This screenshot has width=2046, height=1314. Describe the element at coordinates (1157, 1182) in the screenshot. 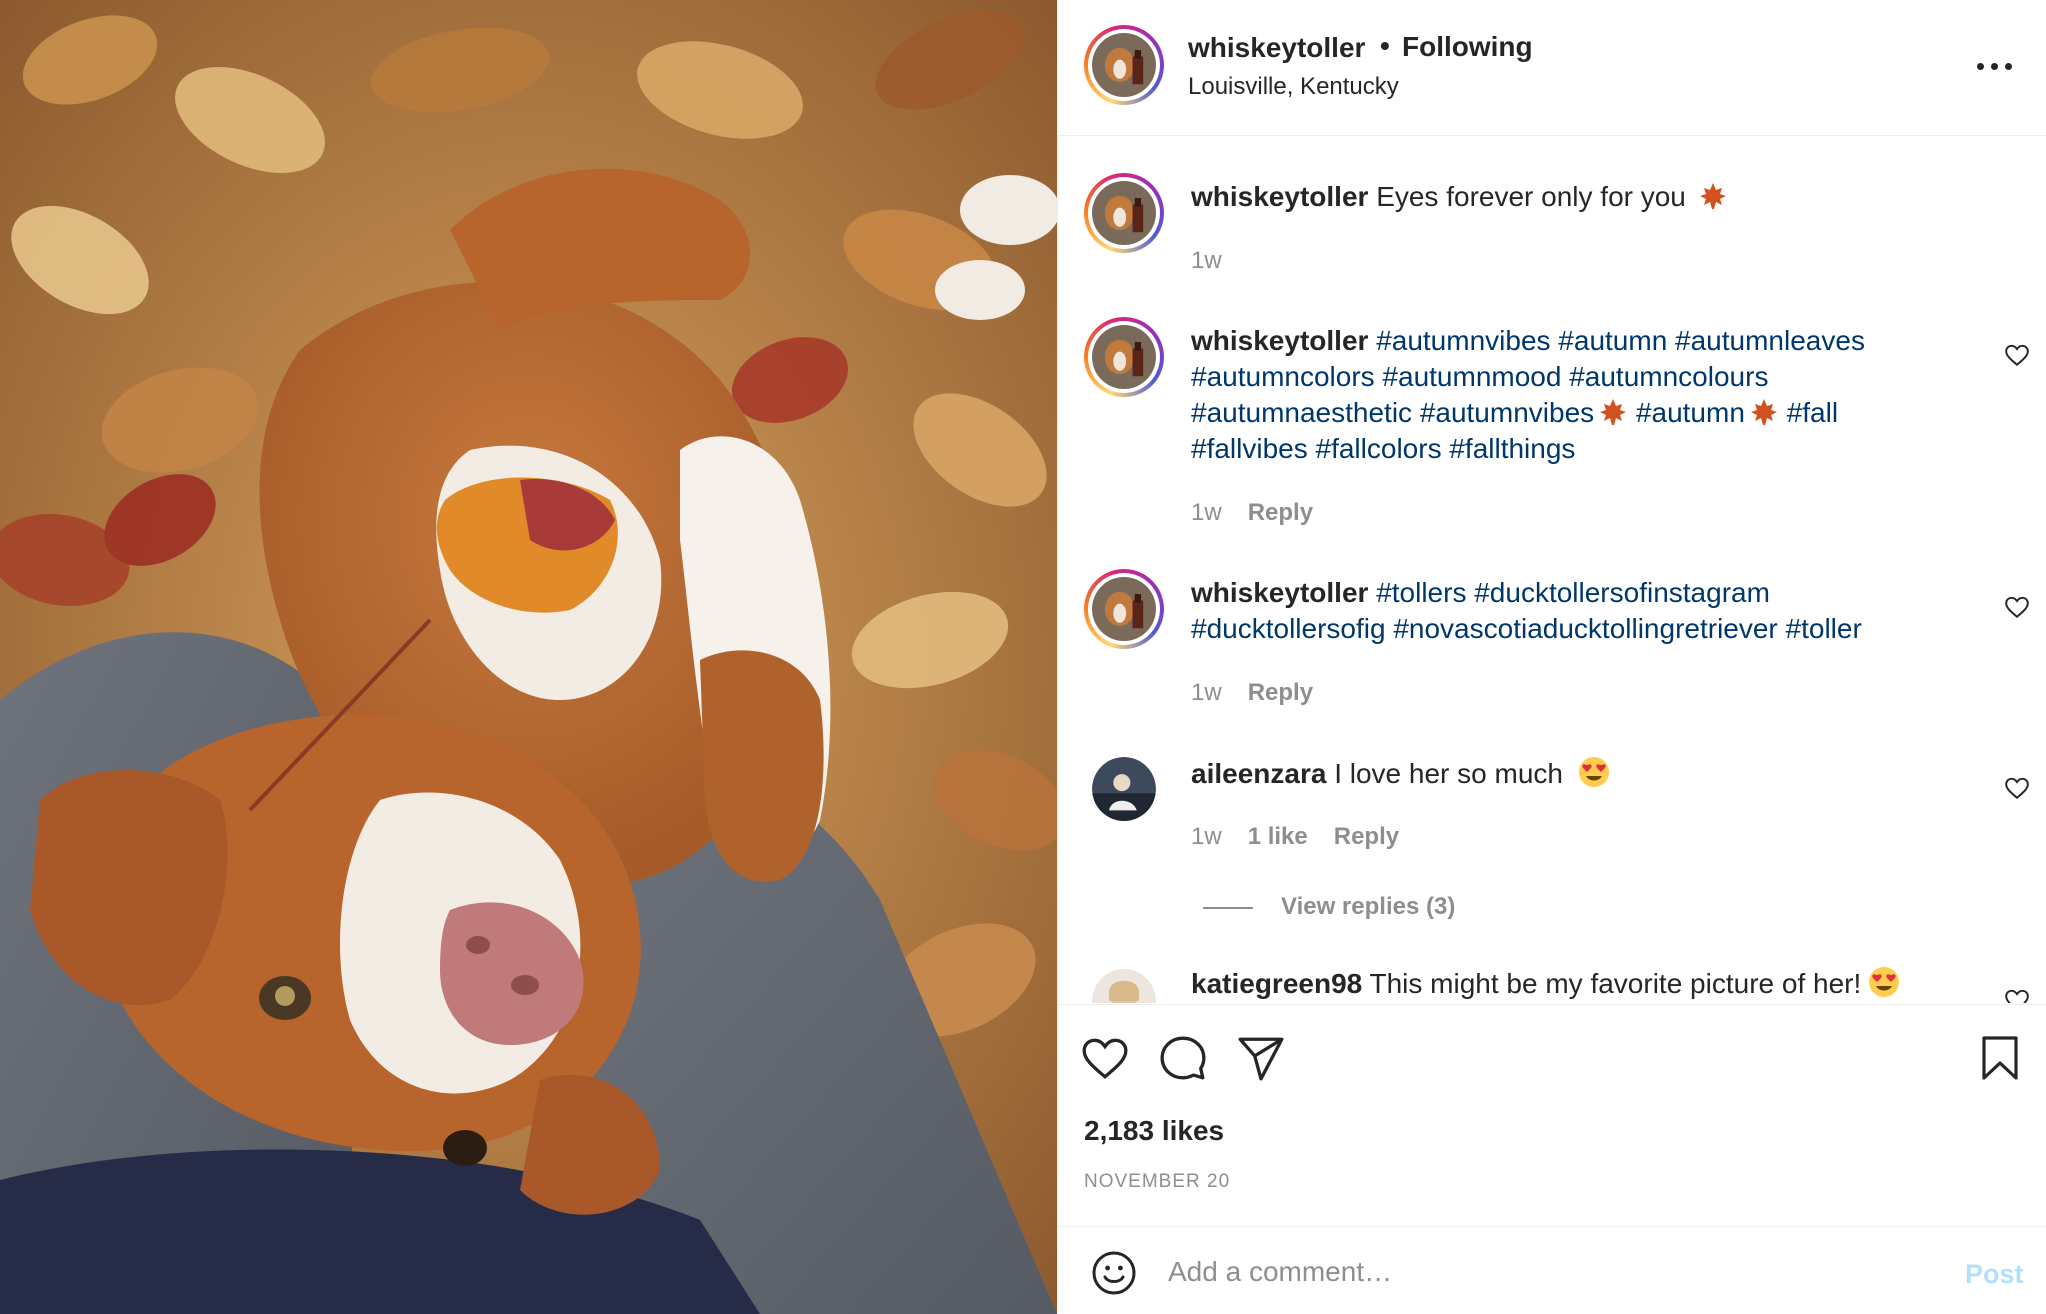

I see `post-date: NOVEMBER 20` at that location.